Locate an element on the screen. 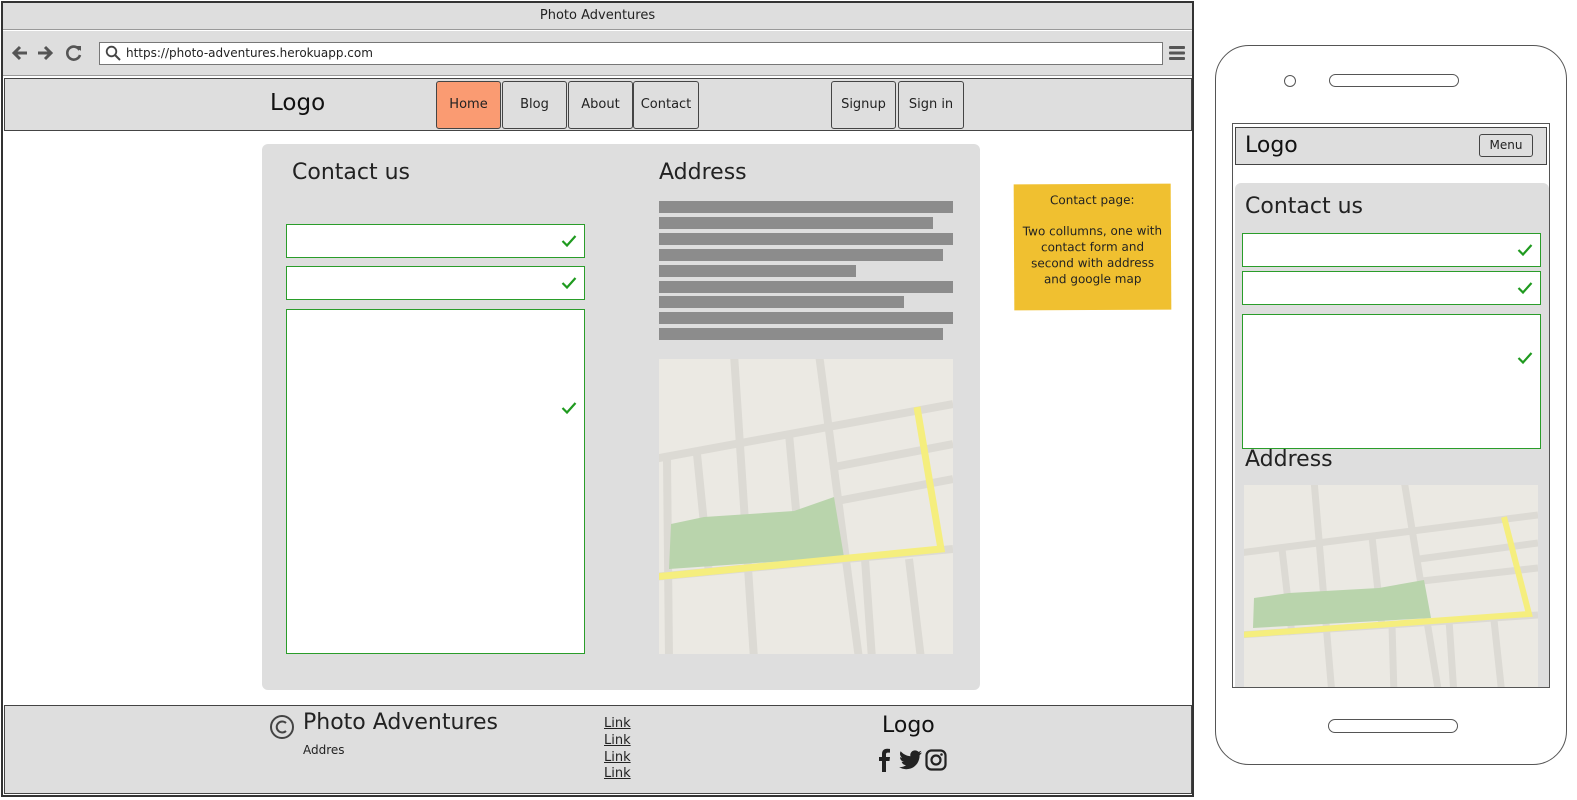 The image size is (1577, 800). browser-menu-icon is located at coordinates (1177, 53).